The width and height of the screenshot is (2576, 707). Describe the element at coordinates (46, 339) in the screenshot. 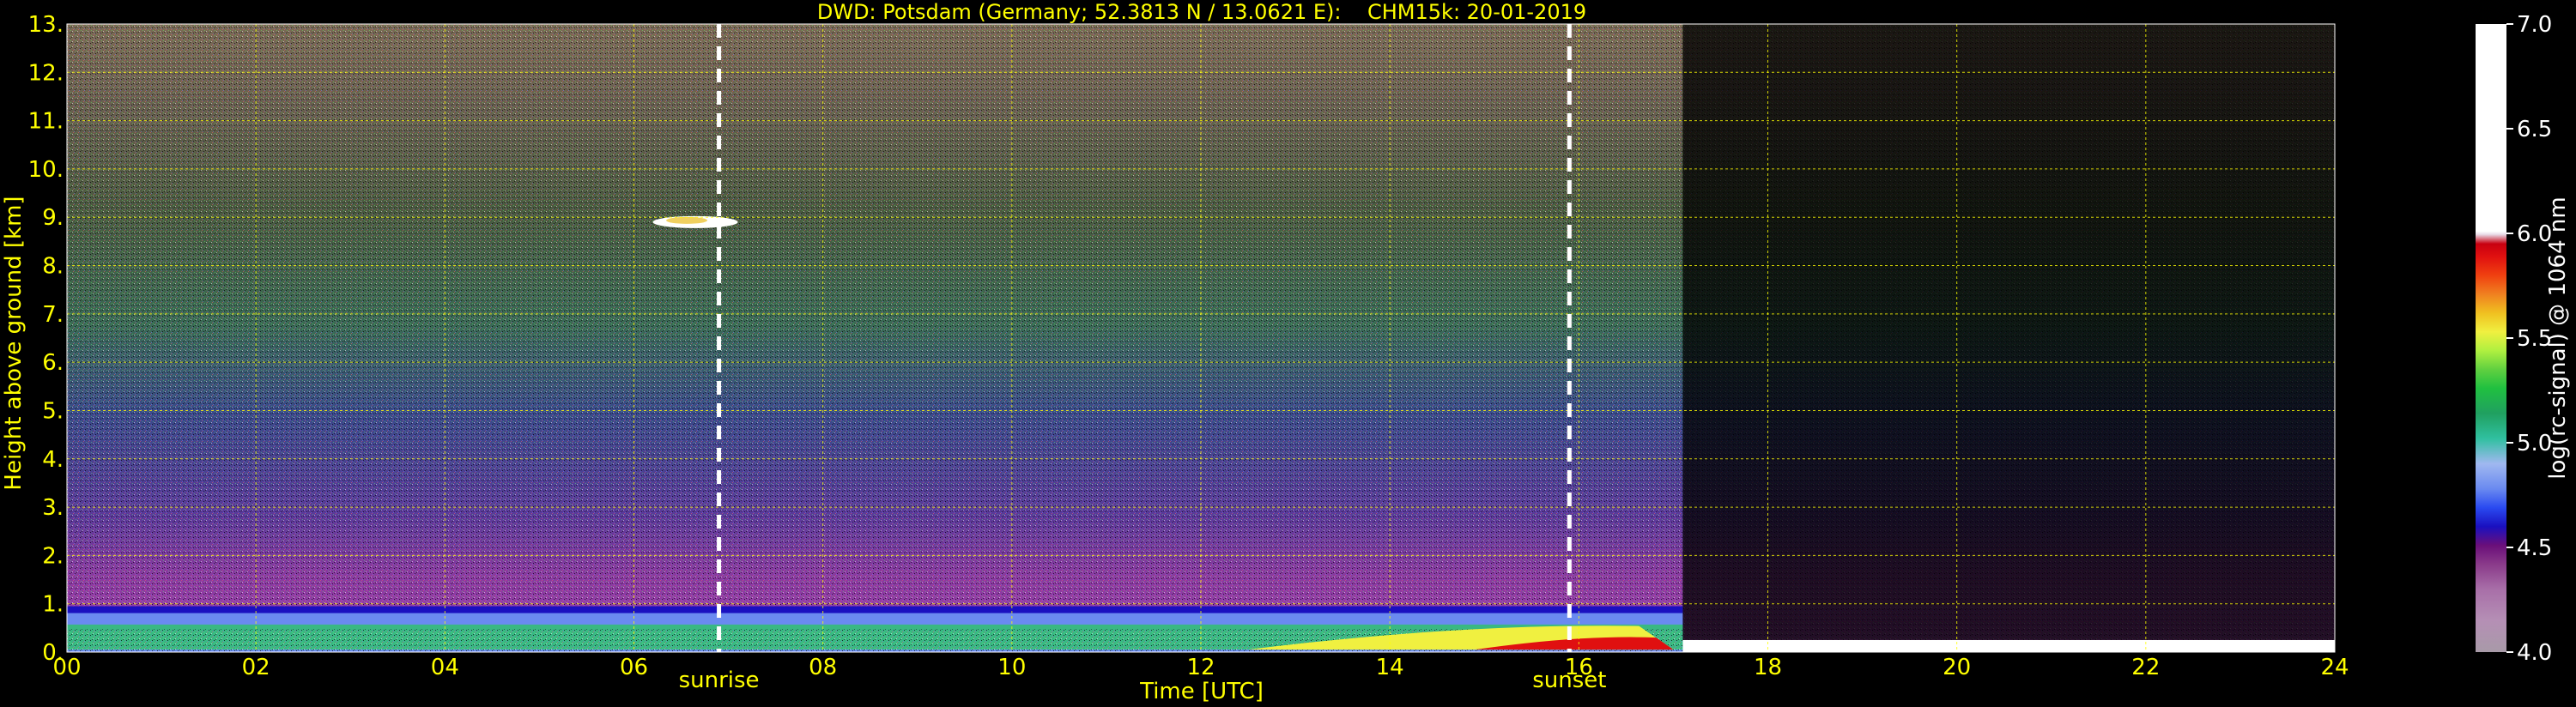

I see `y-tick-labels: 0. 1. 2. 3. 4. 5. 6. 7. 8. 9. 10. 11. 12. 13.` at that location.